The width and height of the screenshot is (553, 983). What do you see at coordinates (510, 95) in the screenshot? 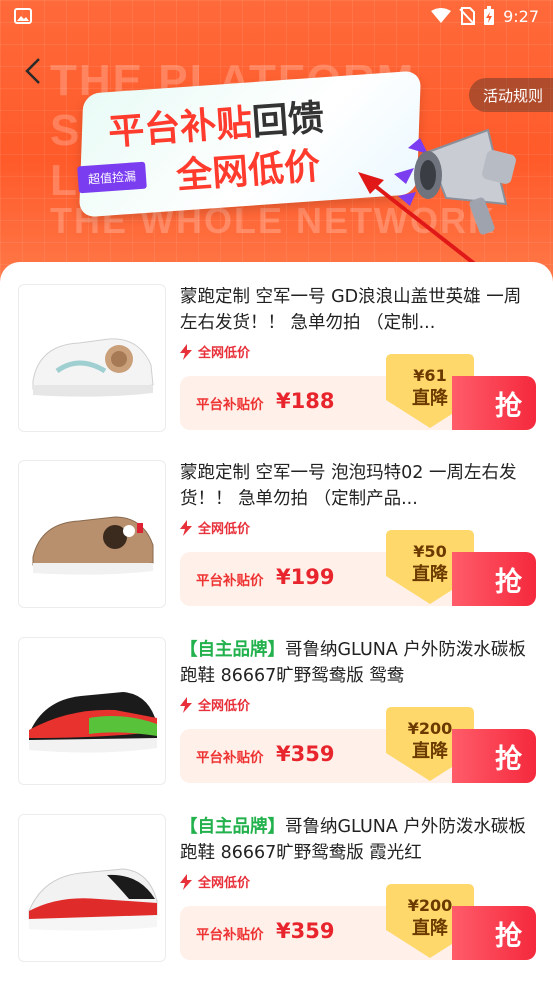
I see `activity-rules-button: 活动规则` at bounding box center [510, 95].